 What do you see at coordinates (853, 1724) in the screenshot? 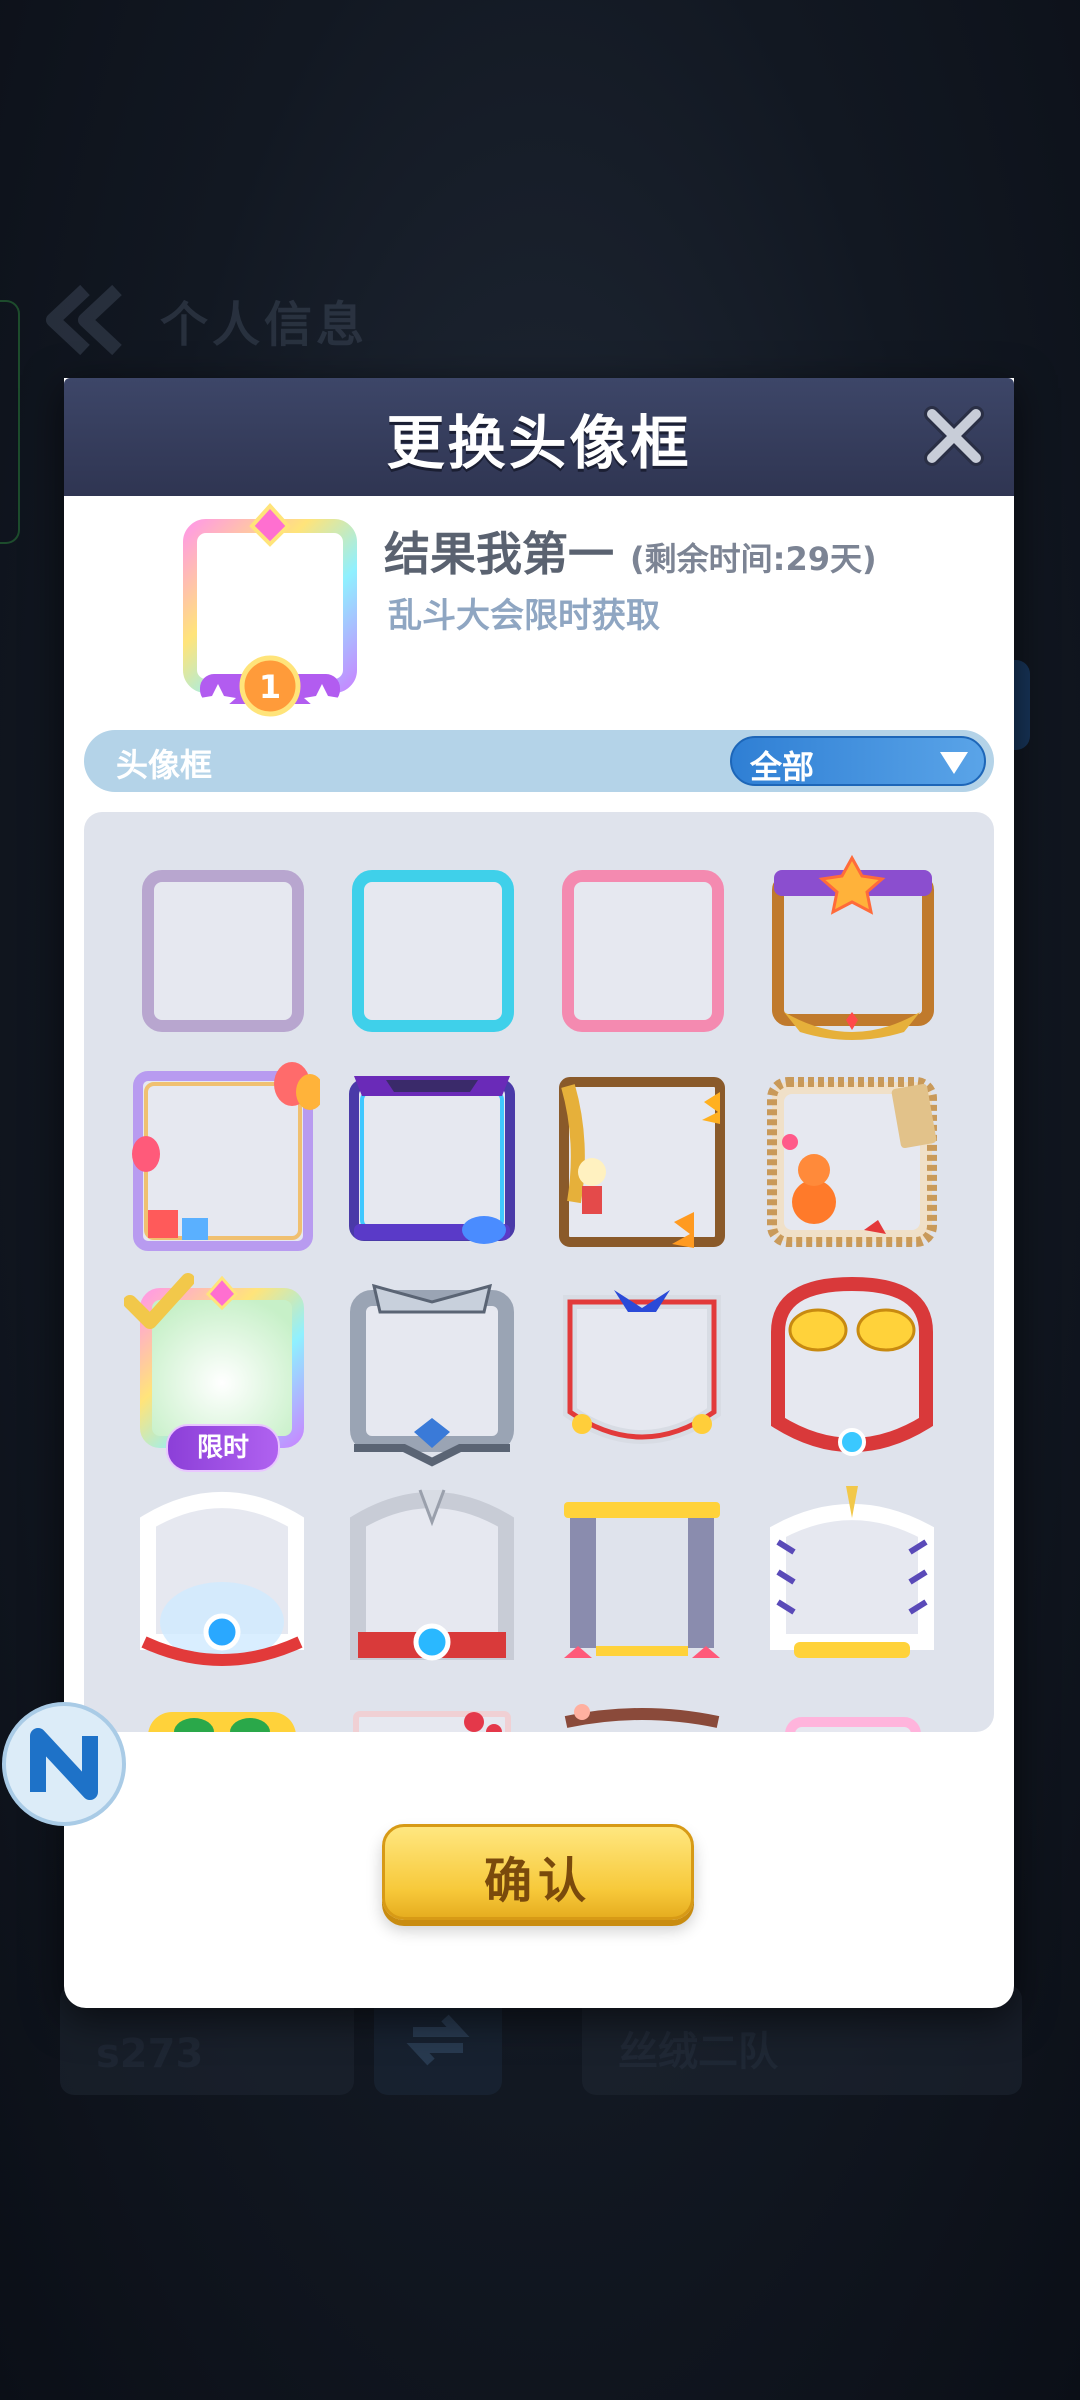
I see `light-pink-frame-icon` at bounding box center [853, 1724].